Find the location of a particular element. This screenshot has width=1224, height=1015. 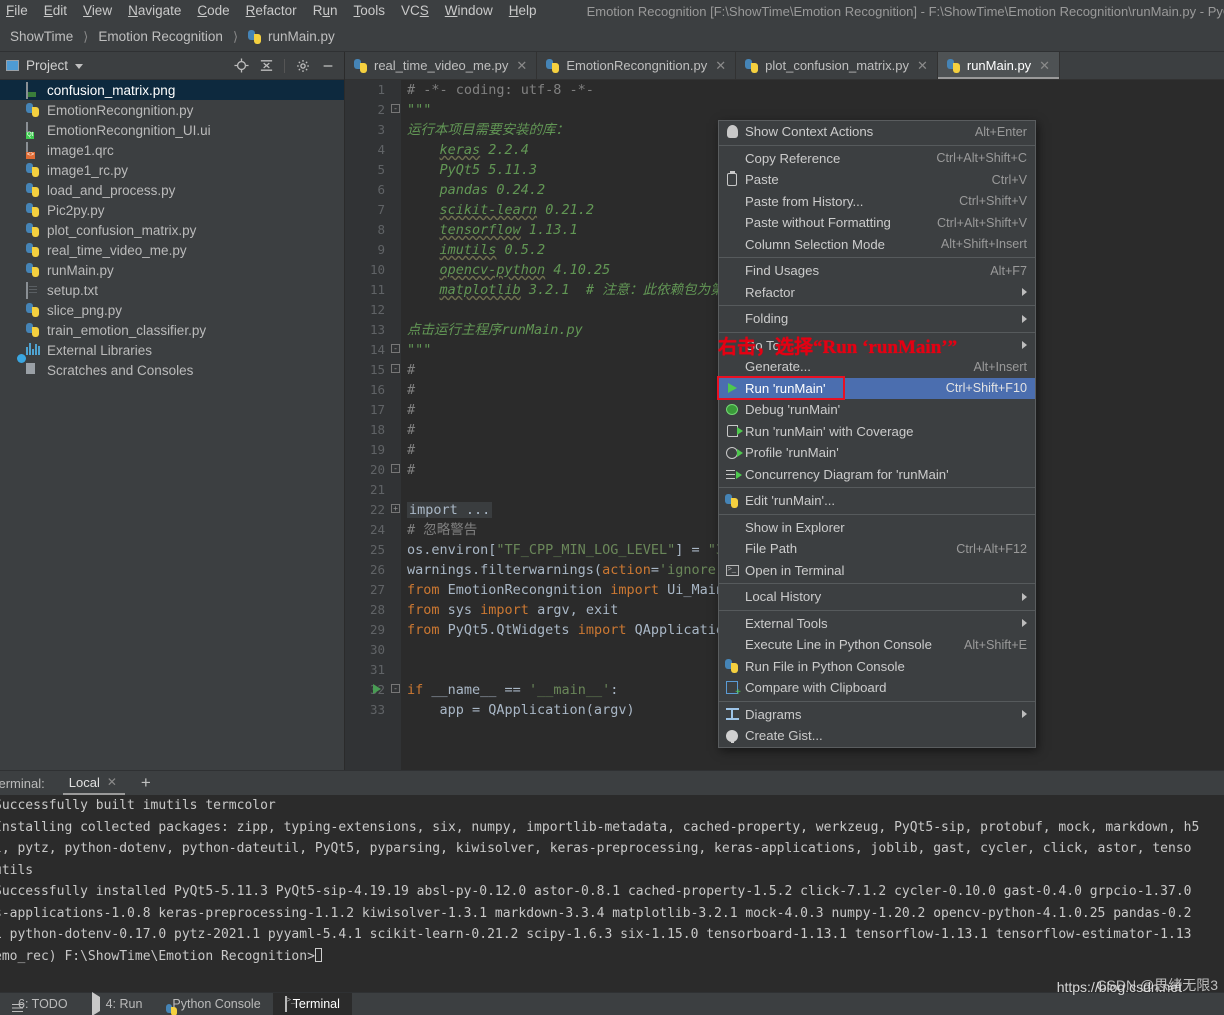

gear-icon is located at coordinates (302, 65).